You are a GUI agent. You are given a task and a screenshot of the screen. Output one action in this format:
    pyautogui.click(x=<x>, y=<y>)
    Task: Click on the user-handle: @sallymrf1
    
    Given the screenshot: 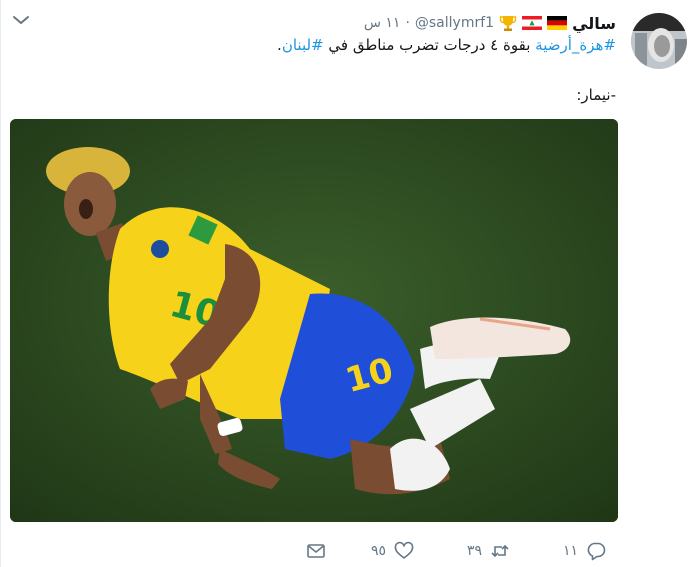 What is the action you would take?
    pyautogui.click(x=454, y=23)
    